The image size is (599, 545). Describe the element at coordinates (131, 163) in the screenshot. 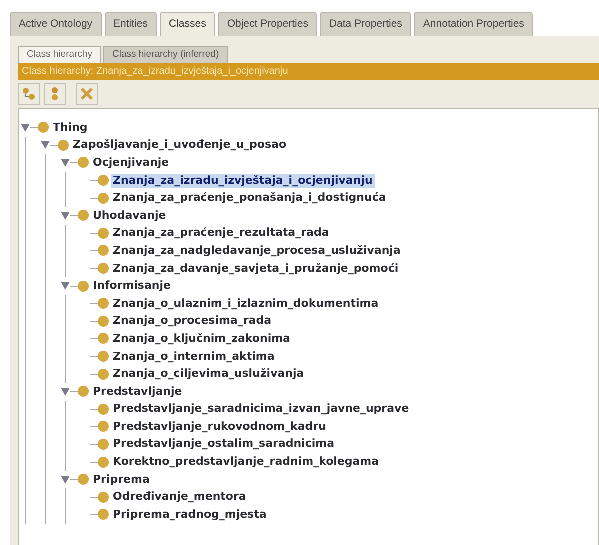

I see `class-node: Ocjenjivanje` at that location.